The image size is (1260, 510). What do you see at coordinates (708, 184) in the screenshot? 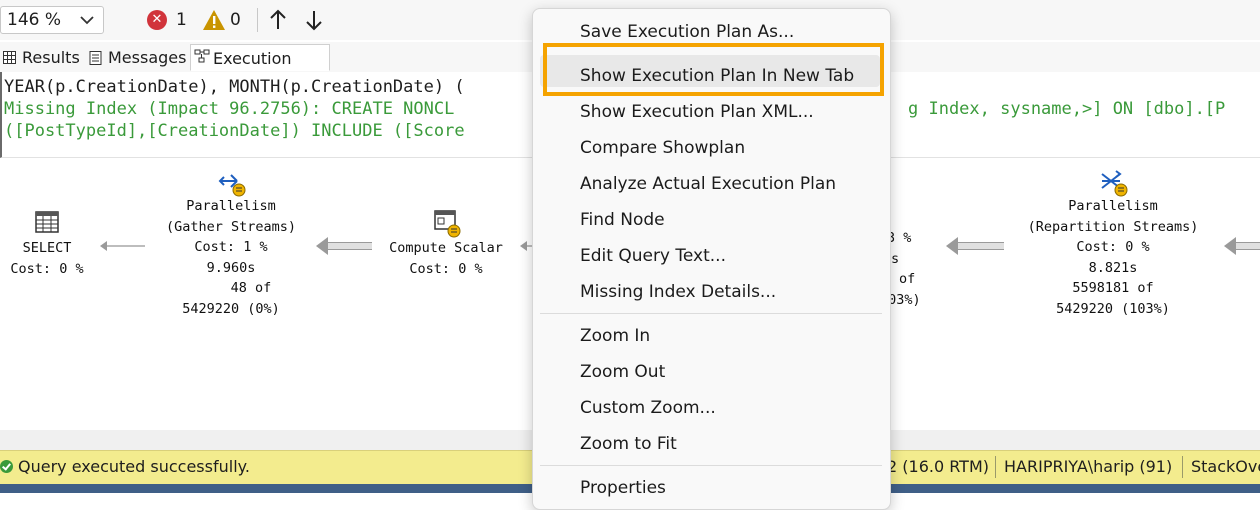
I see `menu-item-analyze-actual-execution-plan: Analyze Actual Execution Plan` at bounding box center [708, 184].